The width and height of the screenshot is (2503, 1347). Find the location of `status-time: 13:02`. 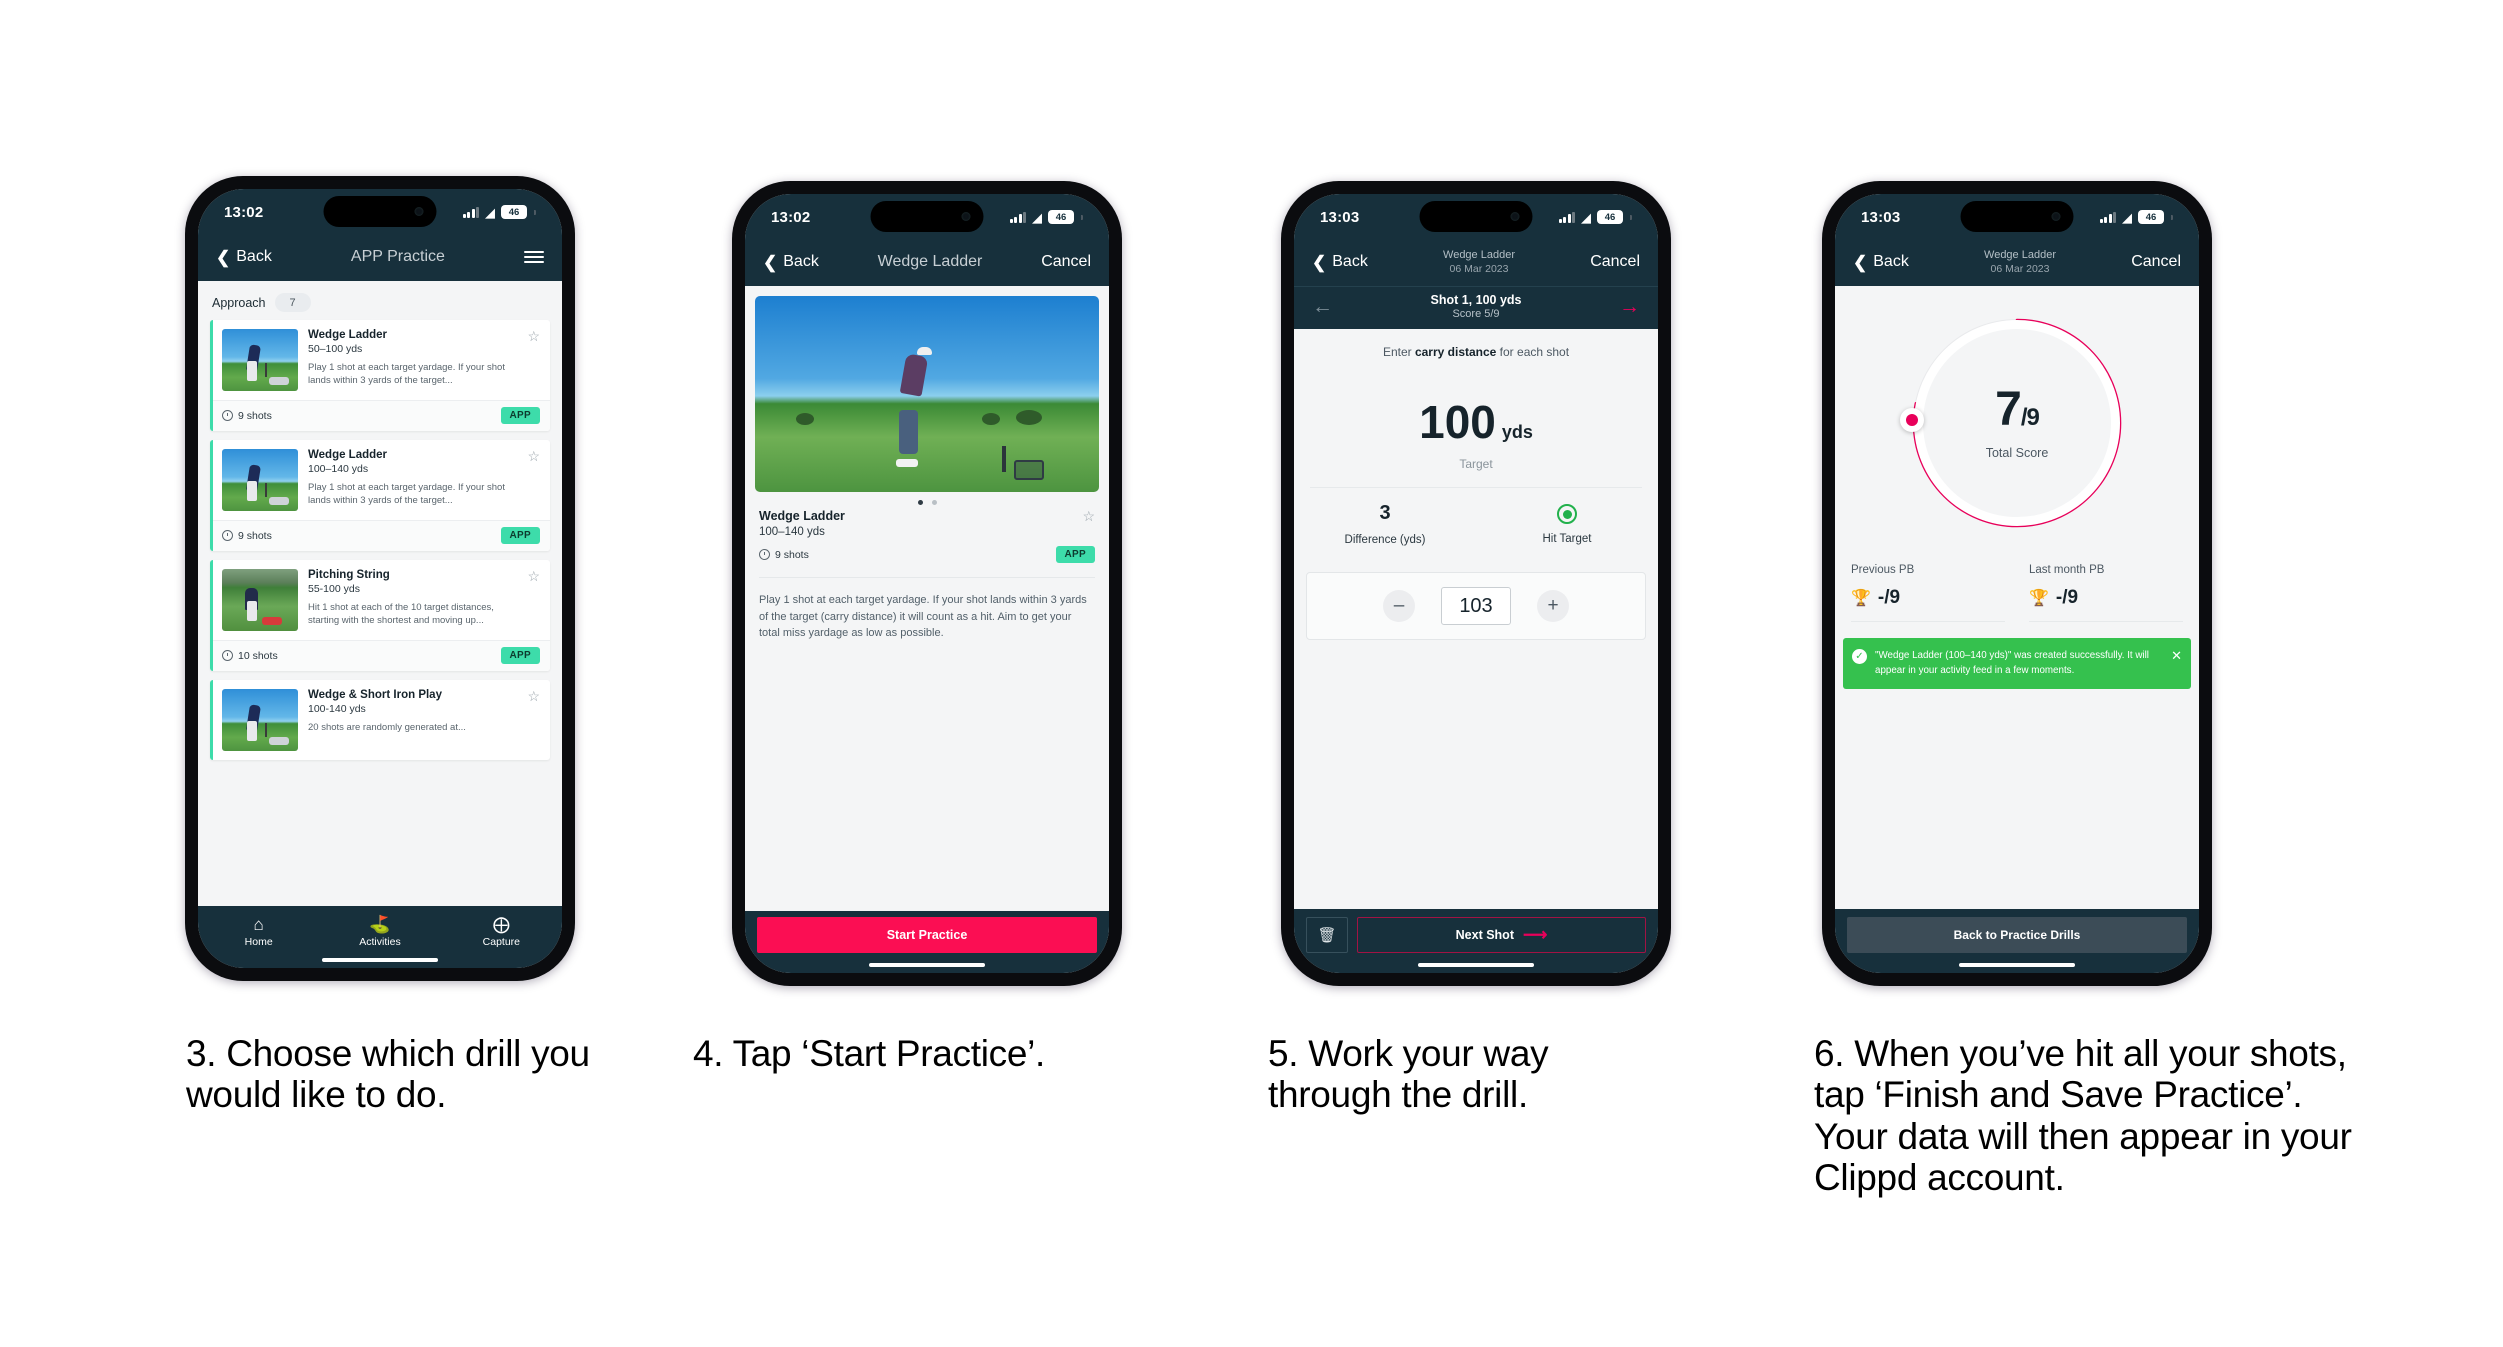

status-time: 13:02 is located at coordinates (791, 217).